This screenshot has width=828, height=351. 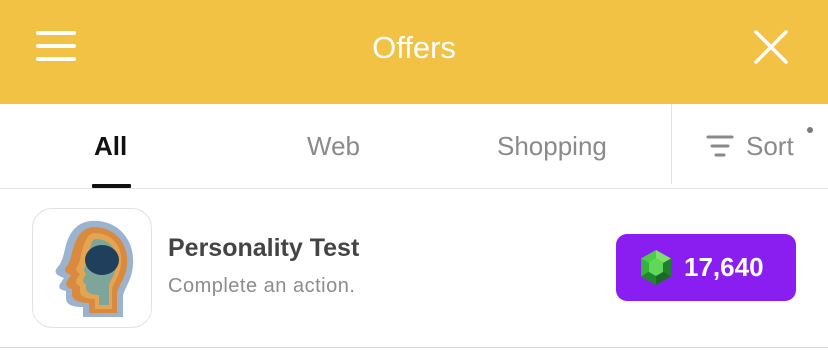 What do you see at coordinates (810, 130) in the screenshot?
I see `sort-indicator-dot` at bounding box center [810, 130].